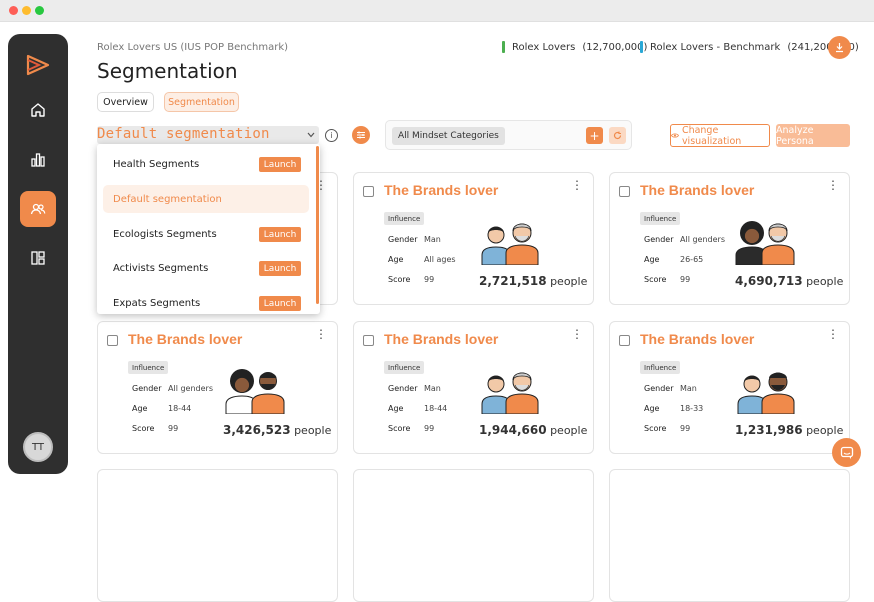 The height and width of the screenshot is (602, 874). I want to click on download-icon, so click(839, 48).